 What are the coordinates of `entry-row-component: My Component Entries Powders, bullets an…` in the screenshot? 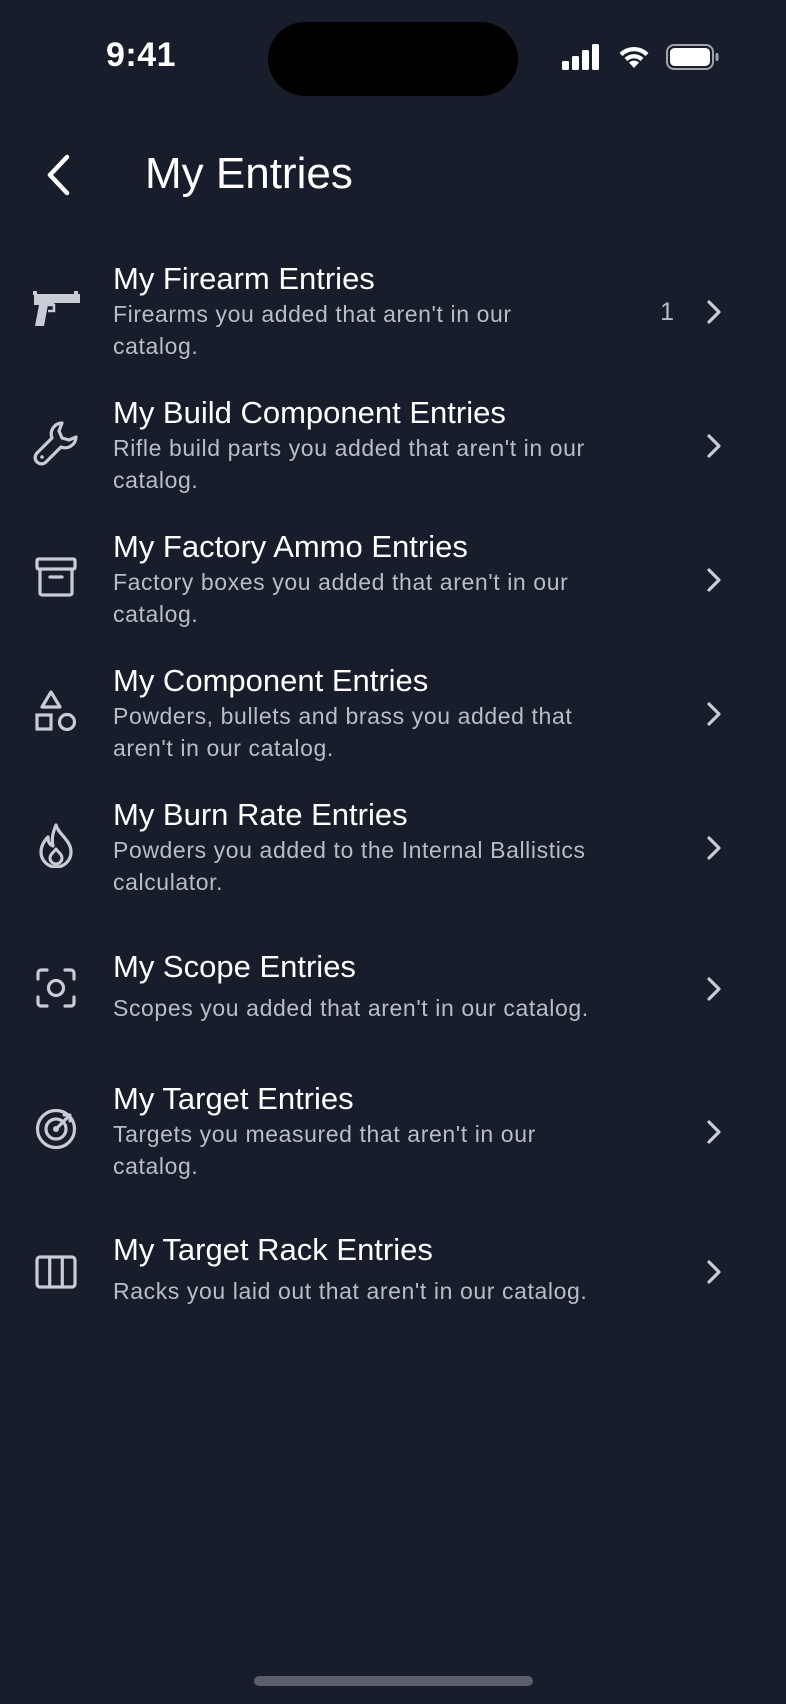 It's located at (393, 715).